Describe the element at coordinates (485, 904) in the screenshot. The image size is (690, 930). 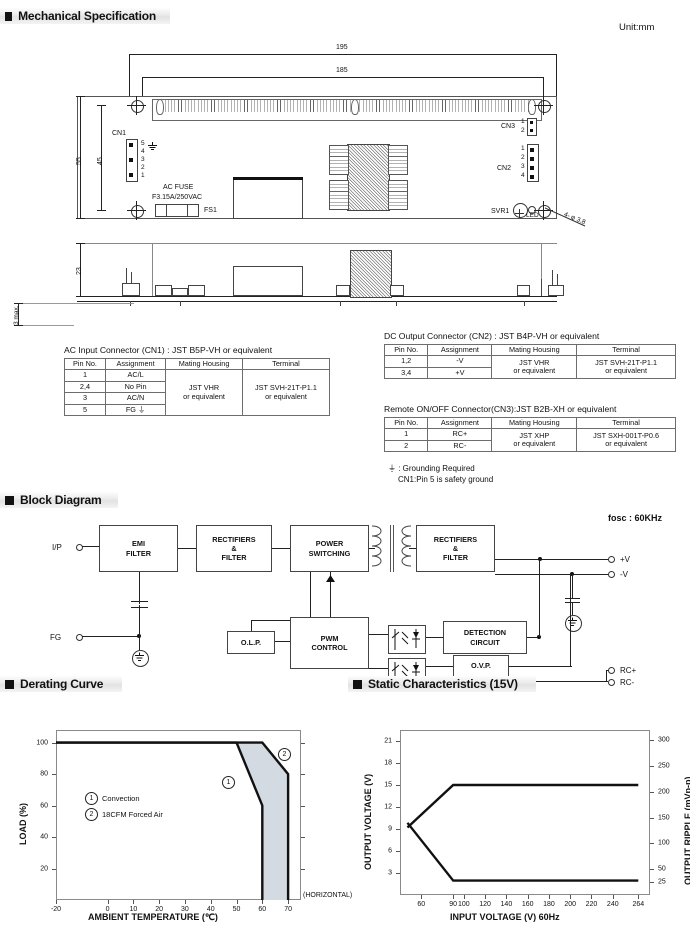
I see `x-tick-label: 120` at that location.